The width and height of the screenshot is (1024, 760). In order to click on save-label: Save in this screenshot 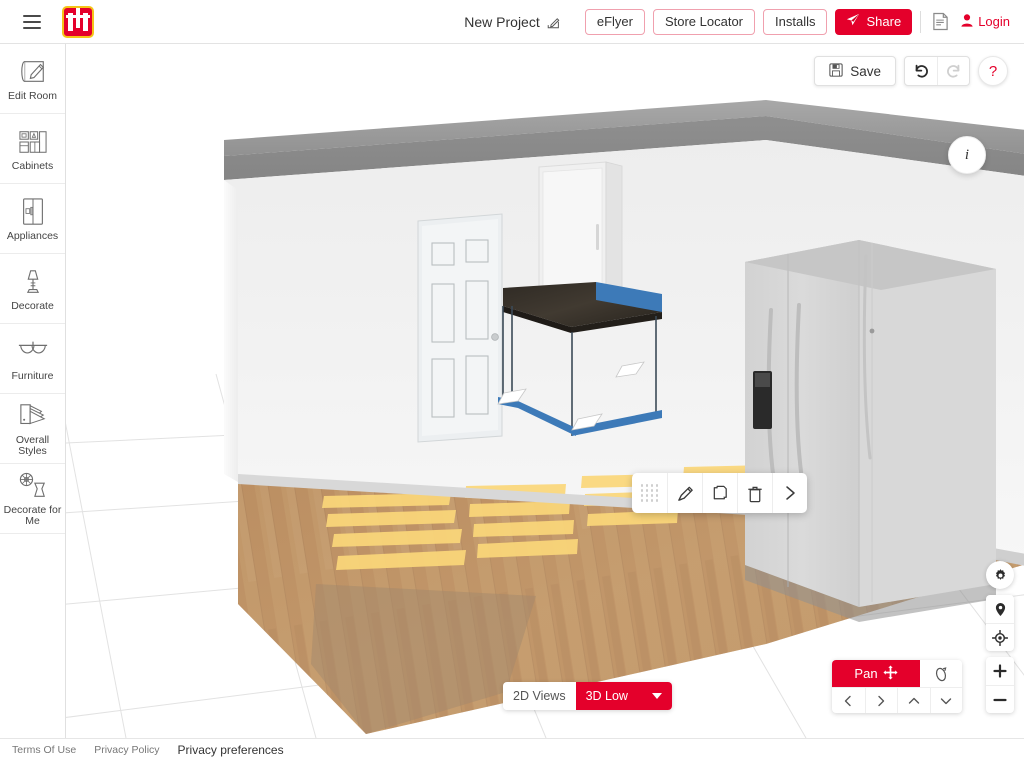, I will do `click(865, 71)`.